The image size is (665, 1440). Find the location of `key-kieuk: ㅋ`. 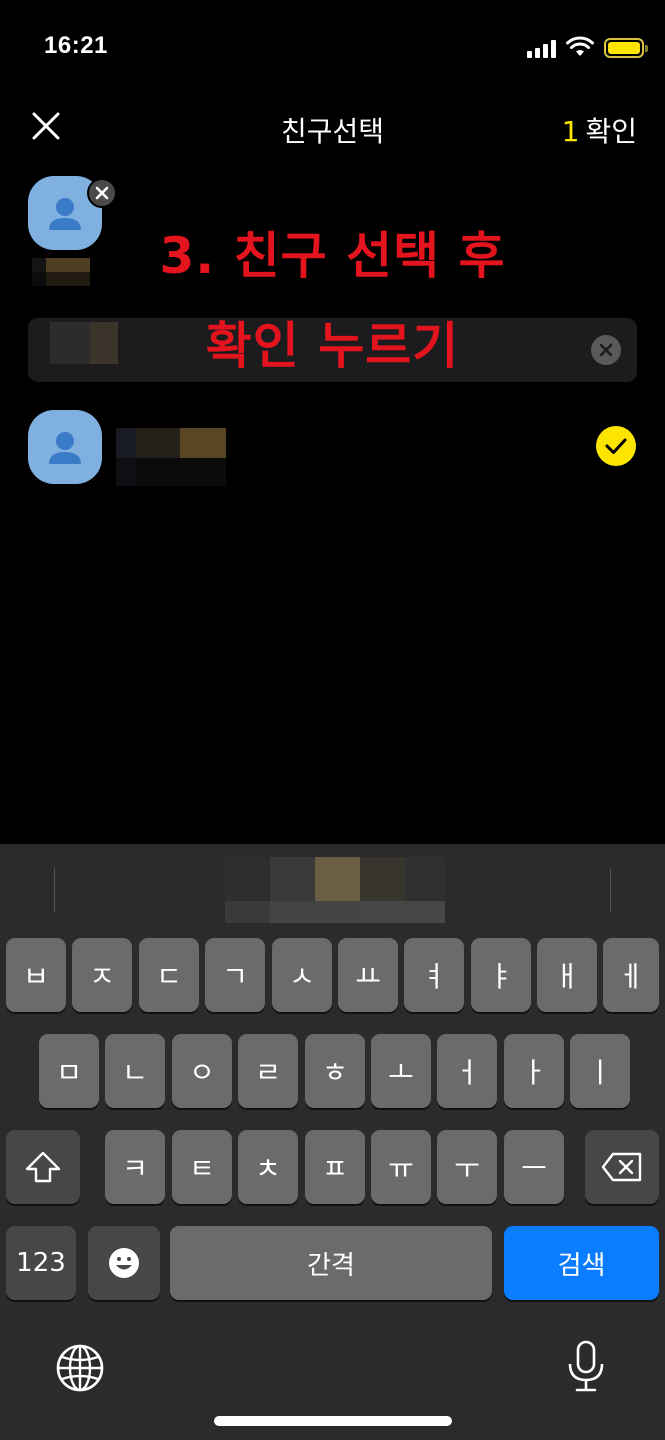

key-kieuk: ㅋ is located at coordinates (135, 1167).